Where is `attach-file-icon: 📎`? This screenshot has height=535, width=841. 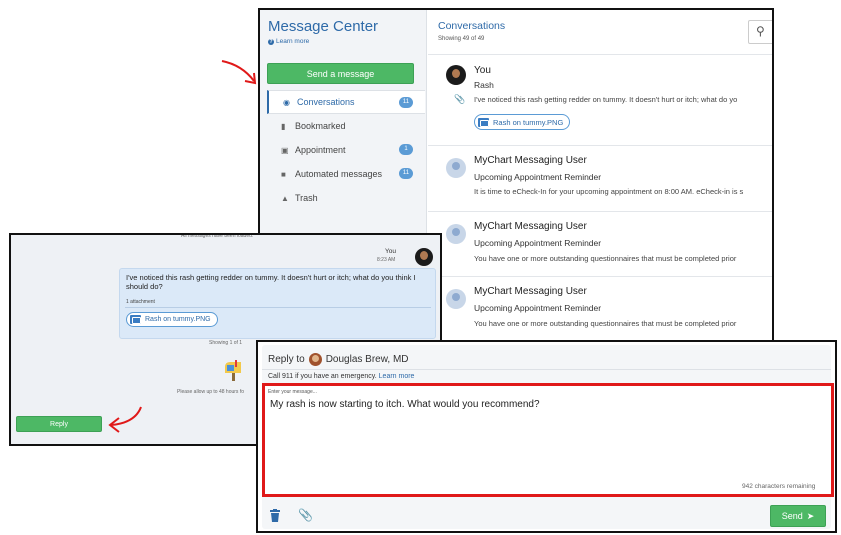
attach-file-icon: 📎 is located at coordinates (305, 515).